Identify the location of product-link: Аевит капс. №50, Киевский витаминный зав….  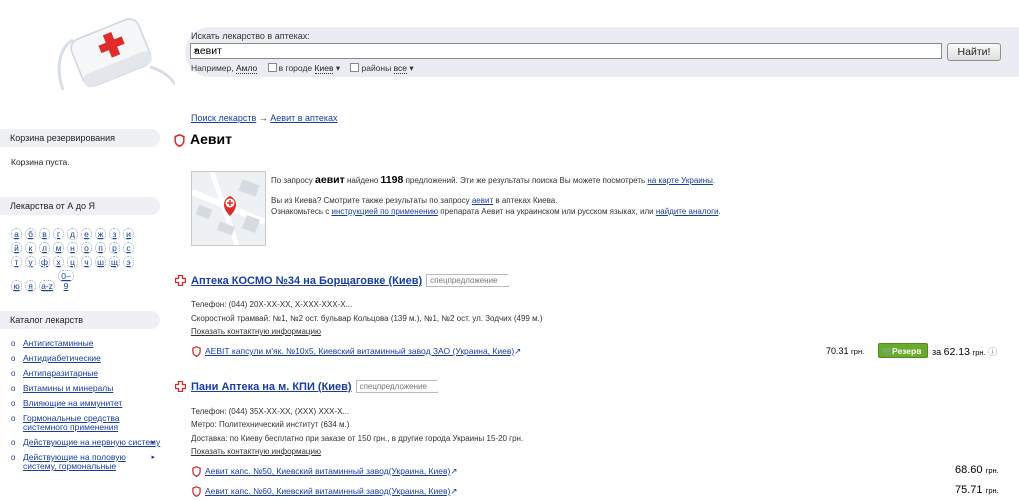
(327, 471).